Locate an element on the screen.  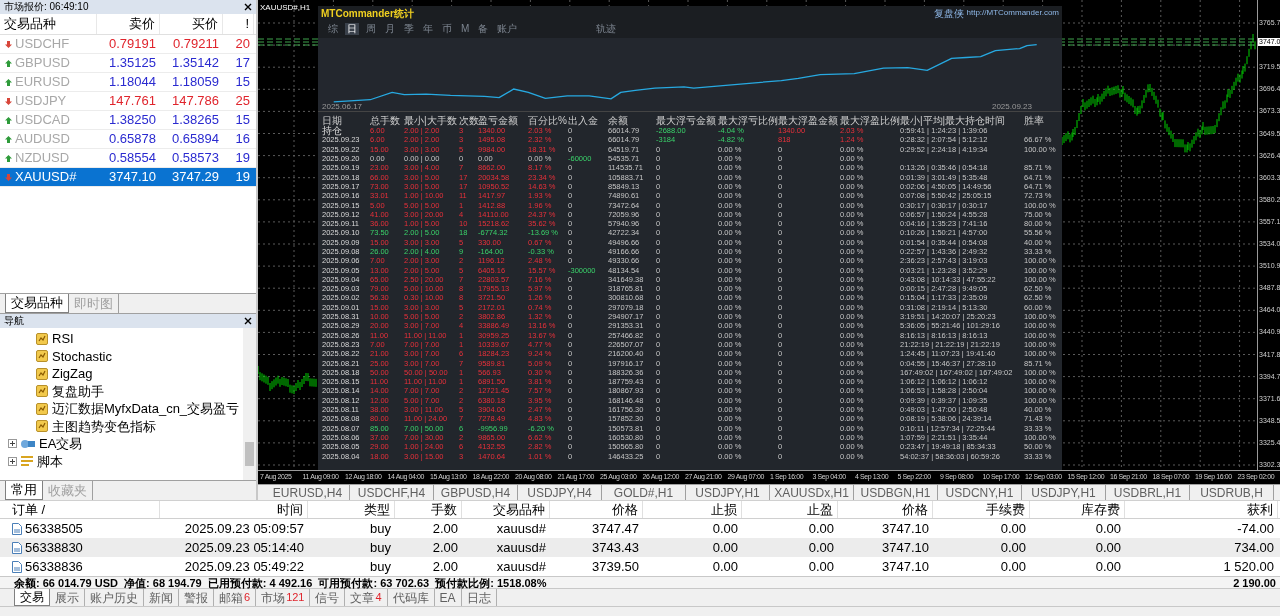
website-link: http://MTCommander.com is located at coordinates (1012, 13).